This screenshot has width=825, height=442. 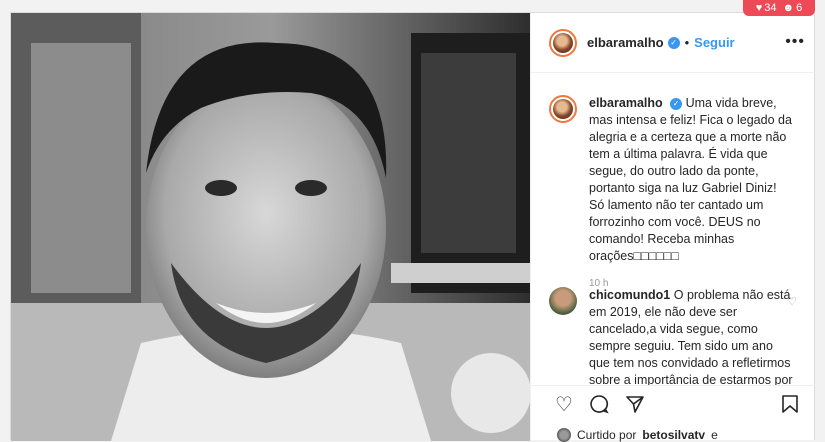 I want to click on post-username: elbaramalho, so click(x=625, y=42).